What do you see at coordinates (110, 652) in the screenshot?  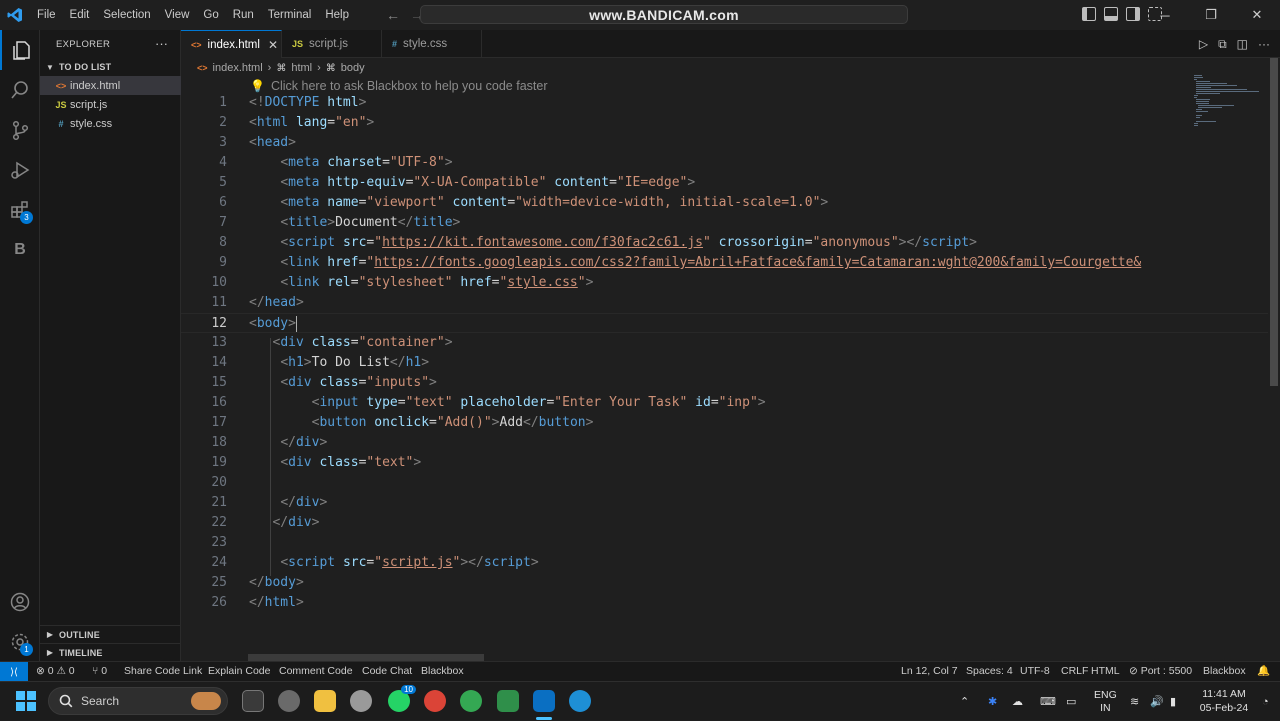 I see `timeline-section: ▶ TIMELINE` at bounding box center [110, 652].